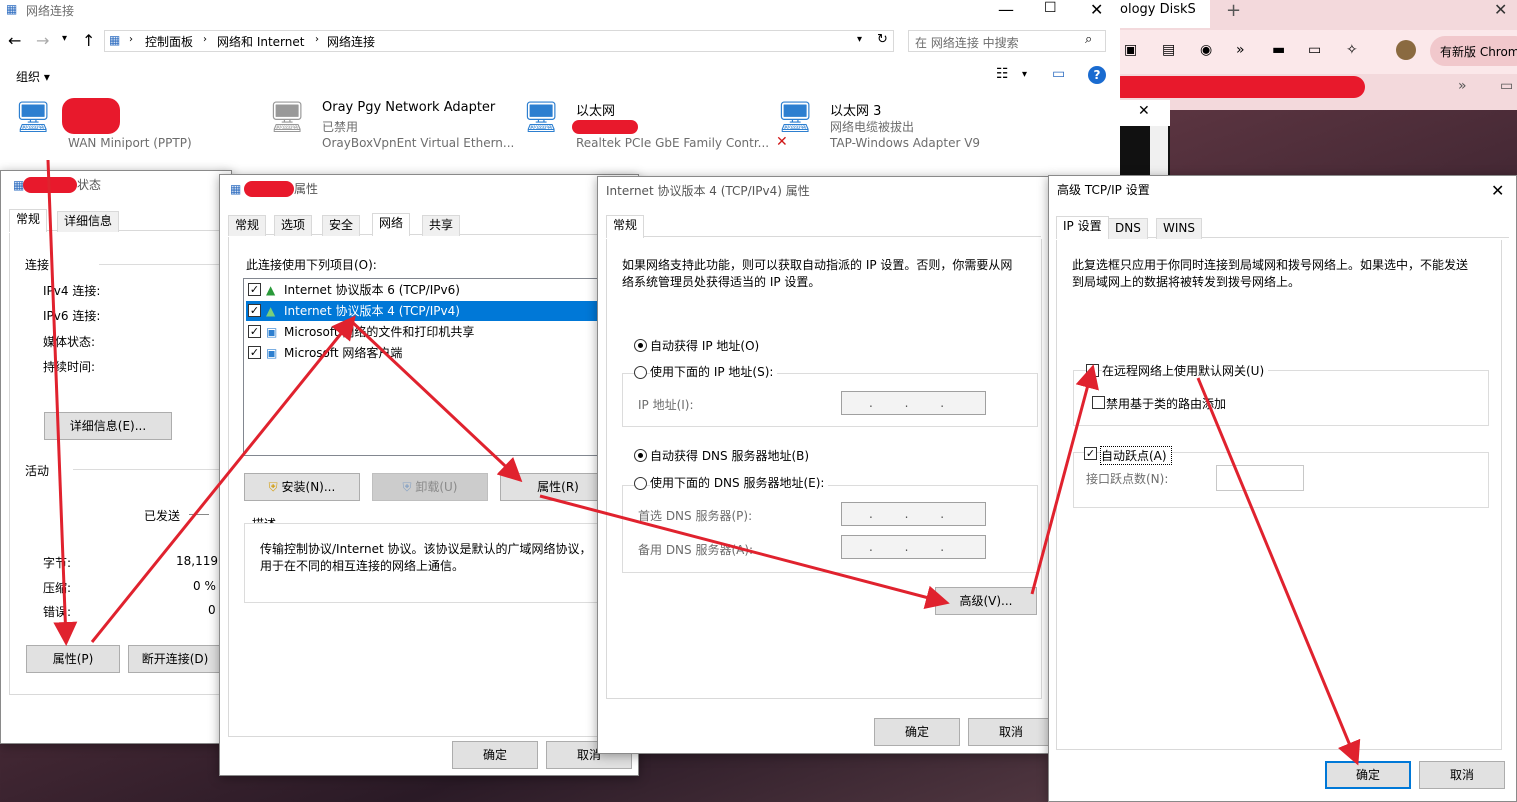  I want to click on extension-icon-5: ▬, so click(1278, 50).